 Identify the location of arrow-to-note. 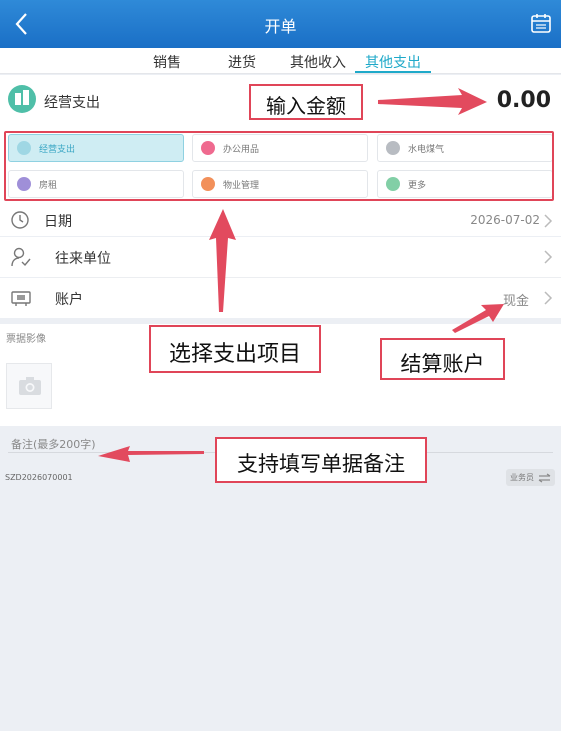
(151, 454).